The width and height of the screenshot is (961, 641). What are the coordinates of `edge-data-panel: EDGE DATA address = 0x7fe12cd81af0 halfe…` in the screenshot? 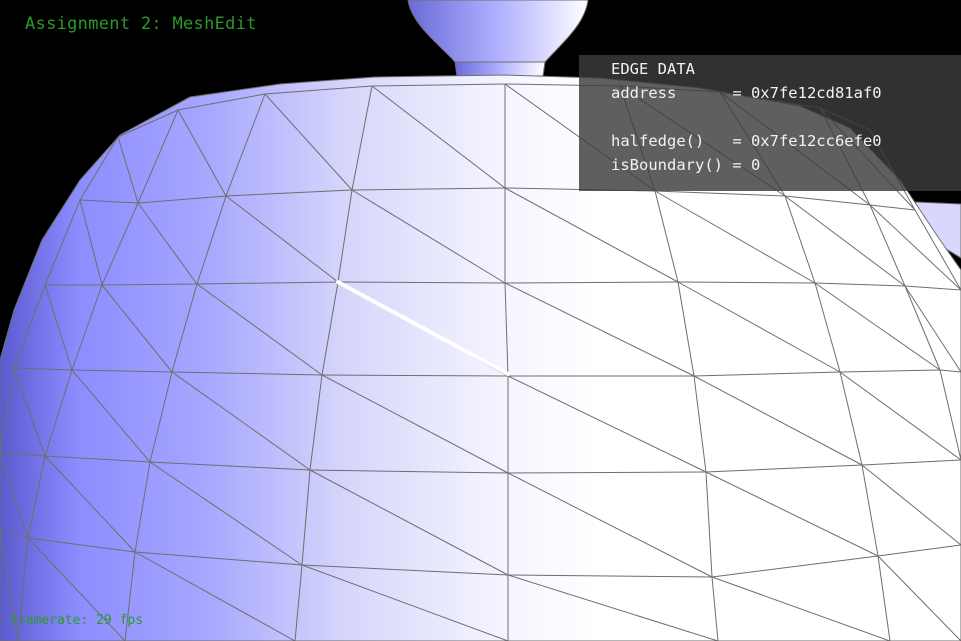 It's located at (770, 123).